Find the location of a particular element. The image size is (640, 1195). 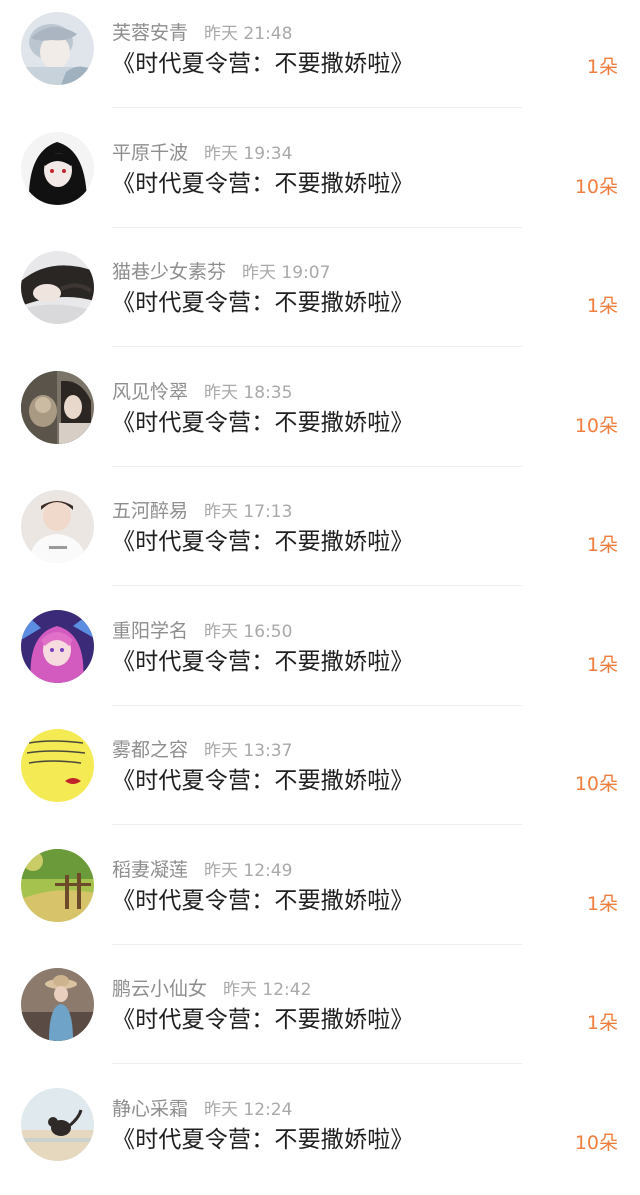

sender-line: 风见怜翠昨天 18:35 is located at coordinates (202, 392).